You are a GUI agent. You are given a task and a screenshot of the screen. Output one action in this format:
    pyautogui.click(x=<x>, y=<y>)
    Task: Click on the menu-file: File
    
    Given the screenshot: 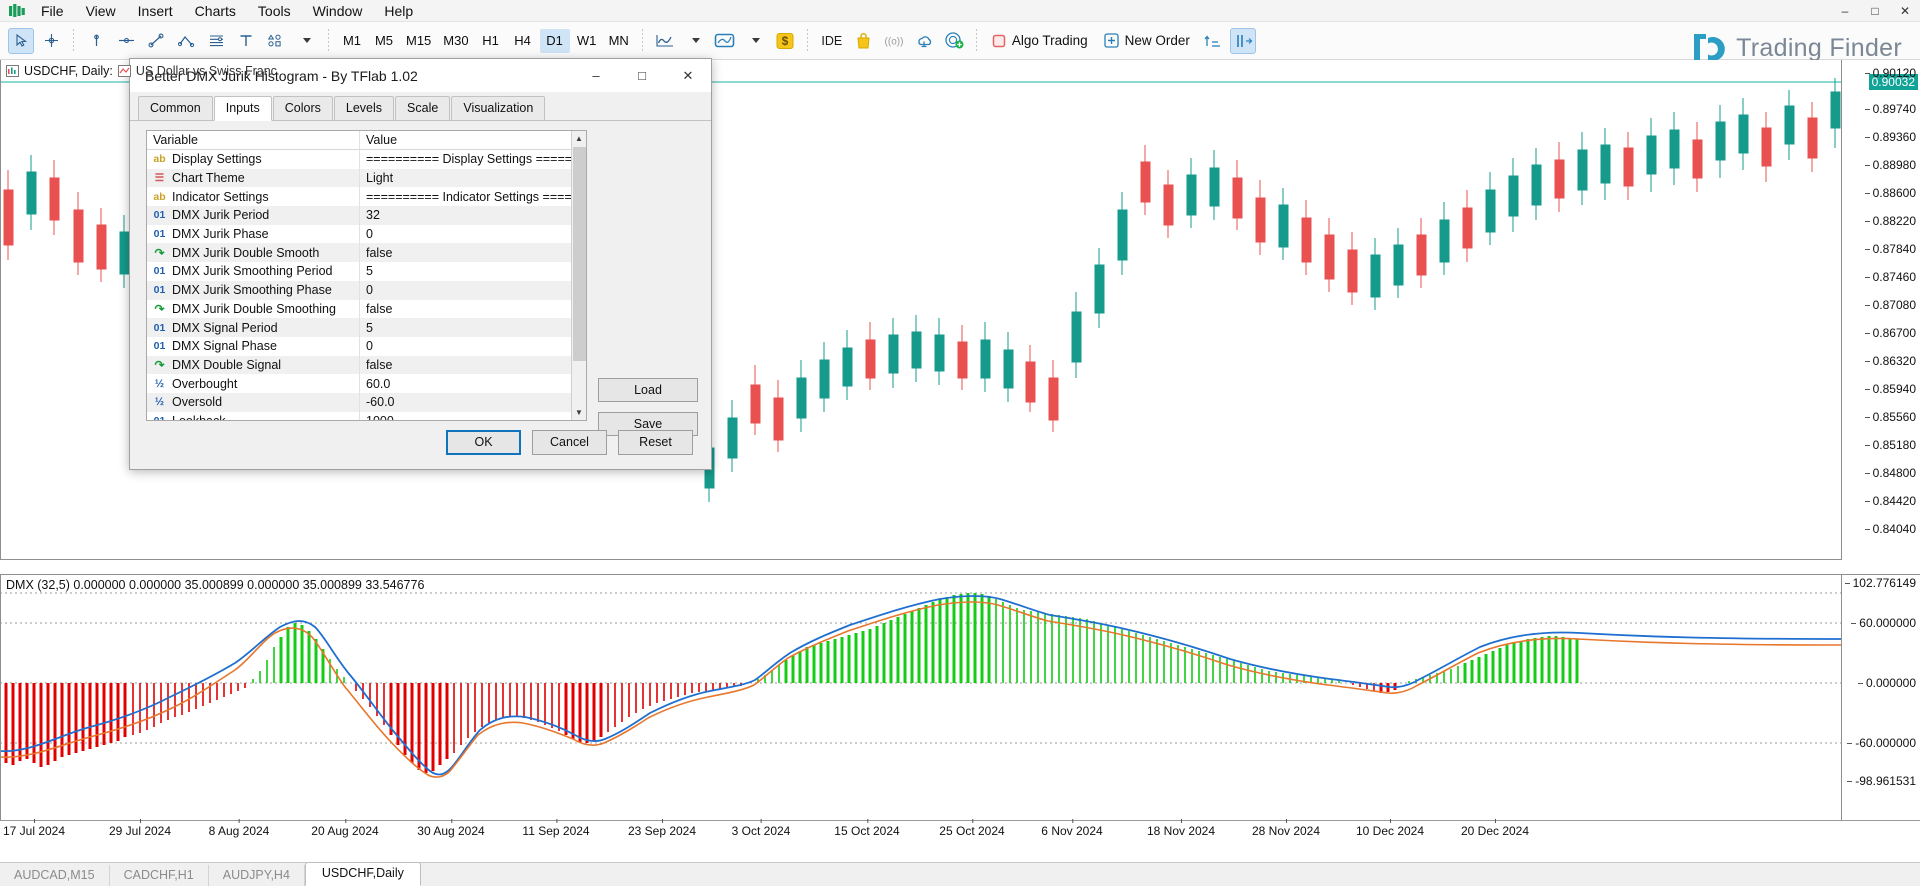 What is the action you would take?
    pyautogui.click(x=52, y=11)
    